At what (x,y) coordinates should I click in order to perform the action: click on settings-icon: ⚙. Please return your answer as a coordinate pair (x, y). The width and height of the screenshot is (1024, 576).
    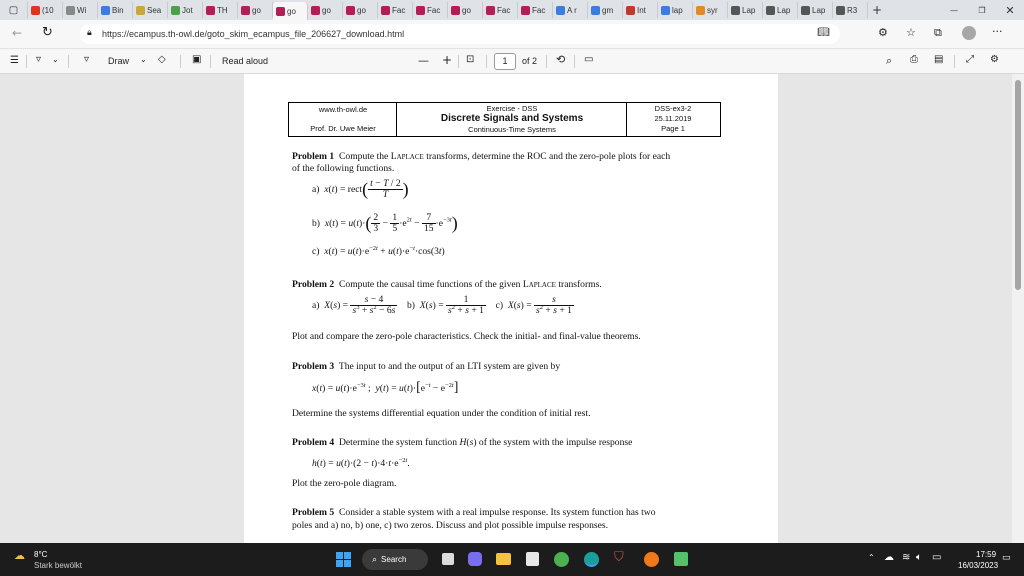
    Looking at the image, I should click on (994, 59).